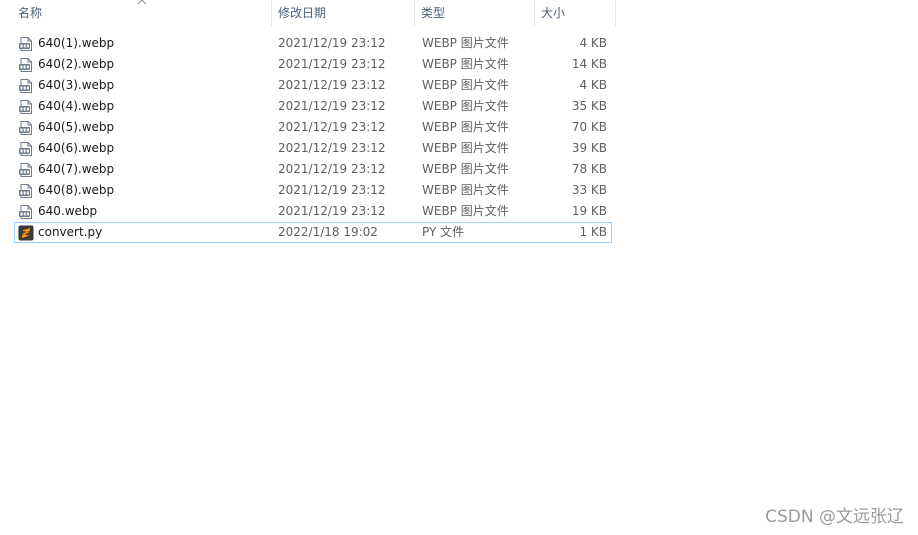 This screenshot has width=918, height=535. I want to click on column-header-type: 类型, so click(475, 14).